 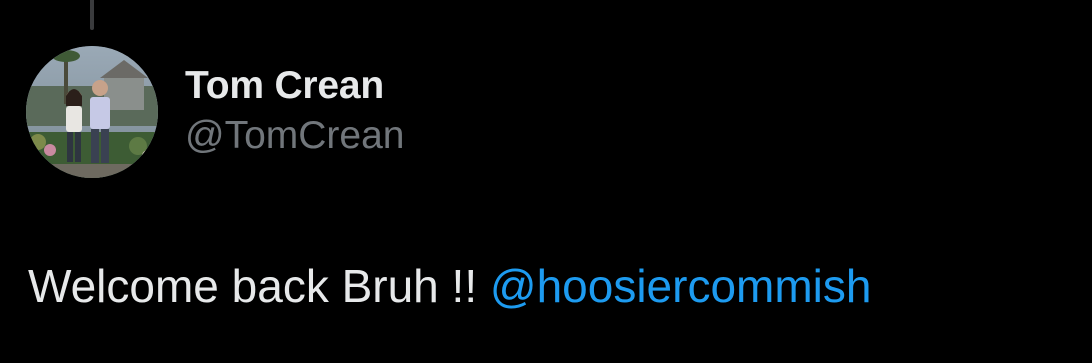 I want to click on tweet-text: Welcome back Bruh !!, so click(x=253, y=286).